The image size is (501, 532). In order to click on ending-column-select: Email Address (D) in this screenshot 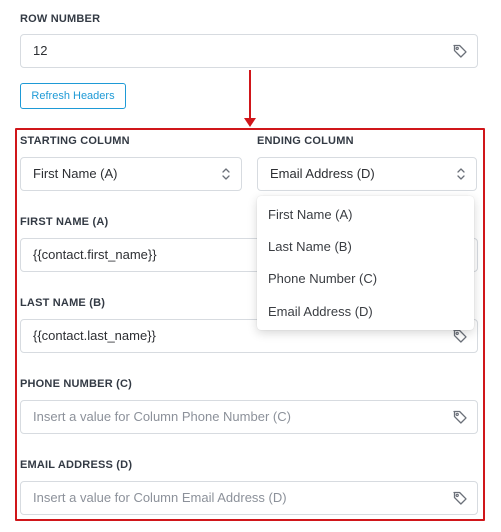, I will do `click(367, 174)`.